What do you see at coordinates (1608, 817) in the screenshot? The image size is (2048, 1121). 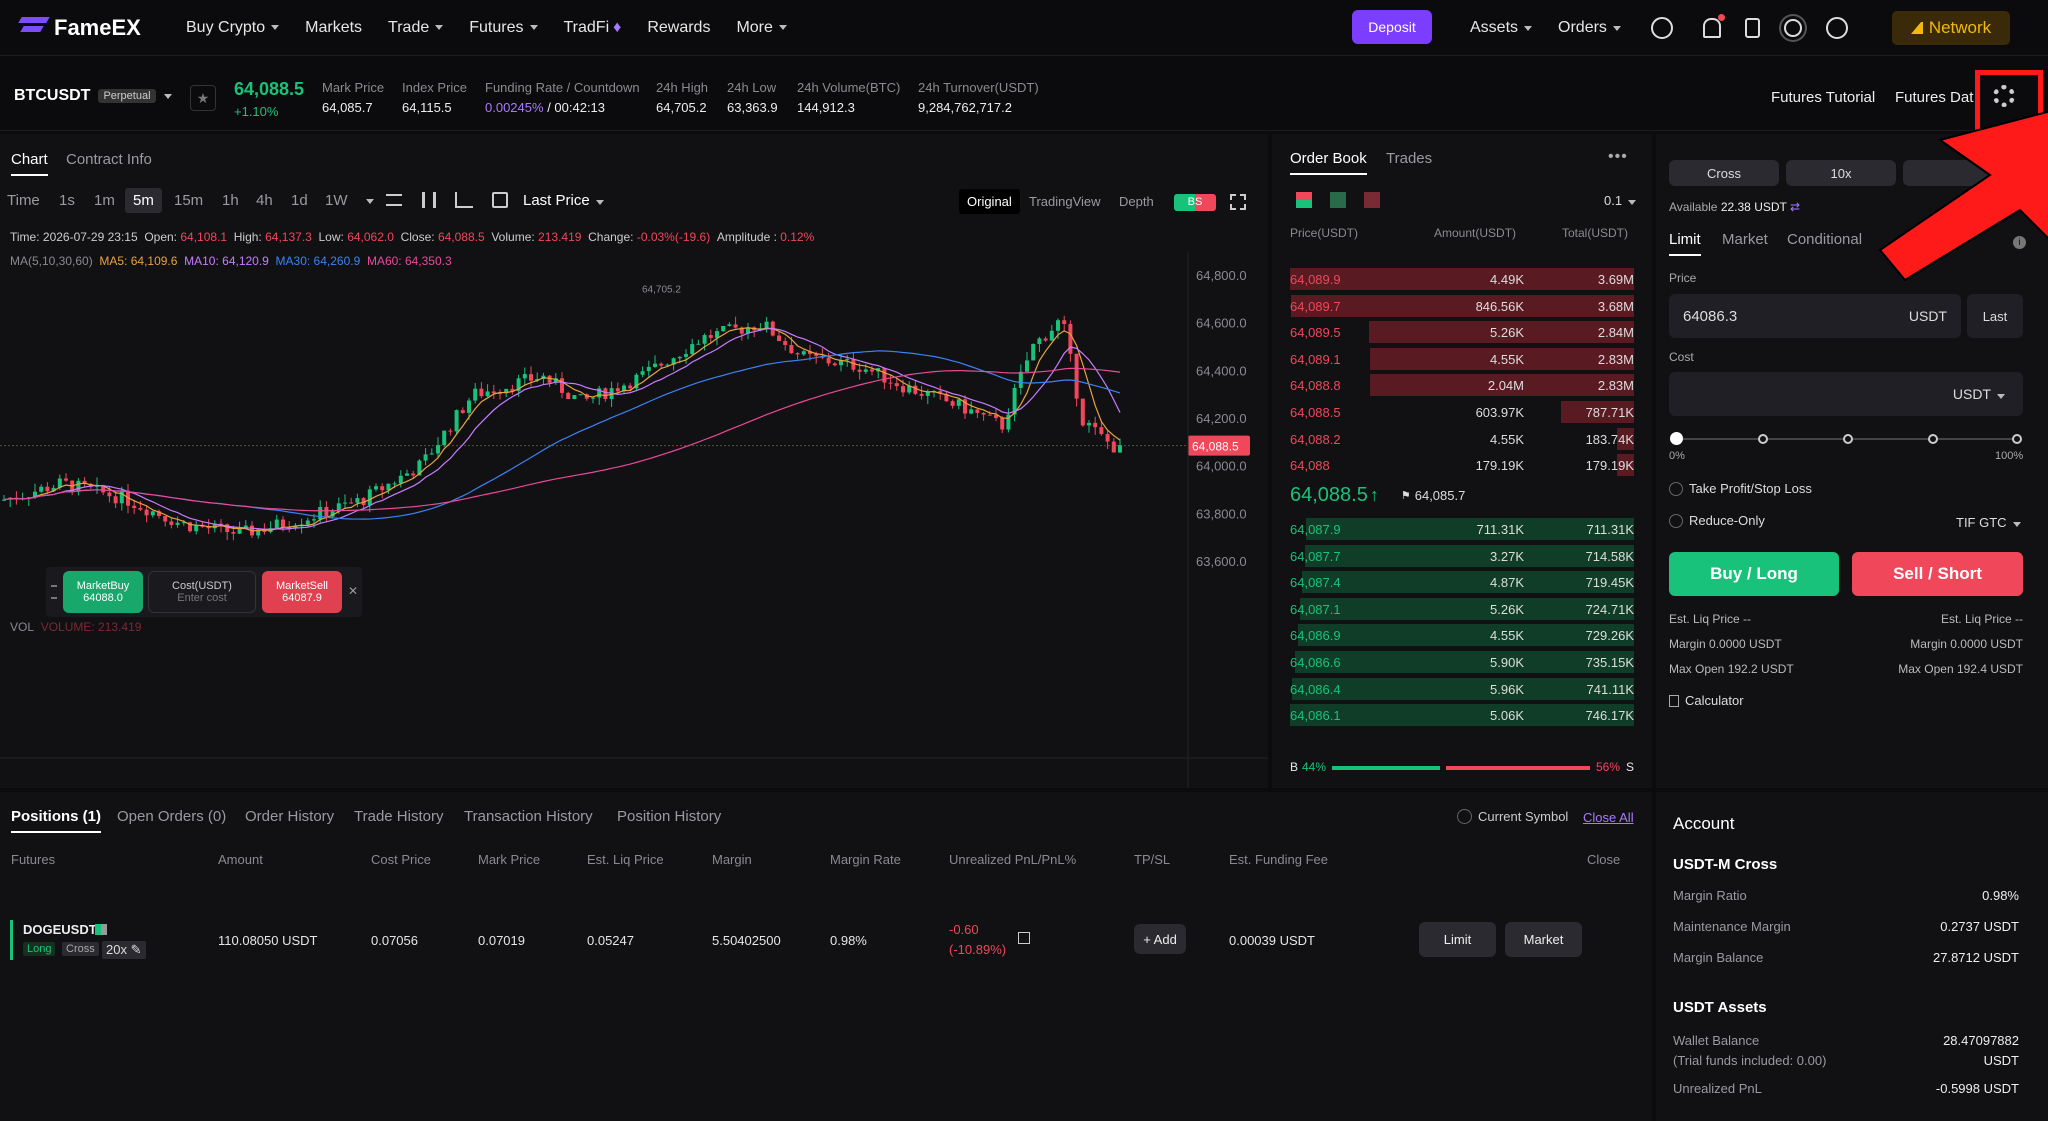 I see `close-all-link: Close All` at bounding box center [1608, 817].